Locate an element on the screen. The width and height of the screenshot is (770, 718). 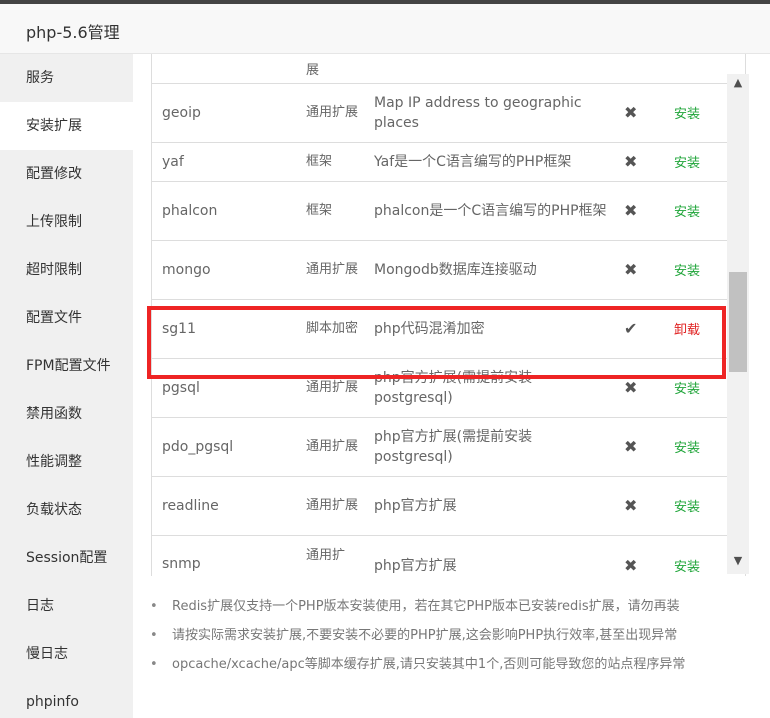
sidebar-item-upload-limit: 上传限制 is located at coordinates (66, 222).